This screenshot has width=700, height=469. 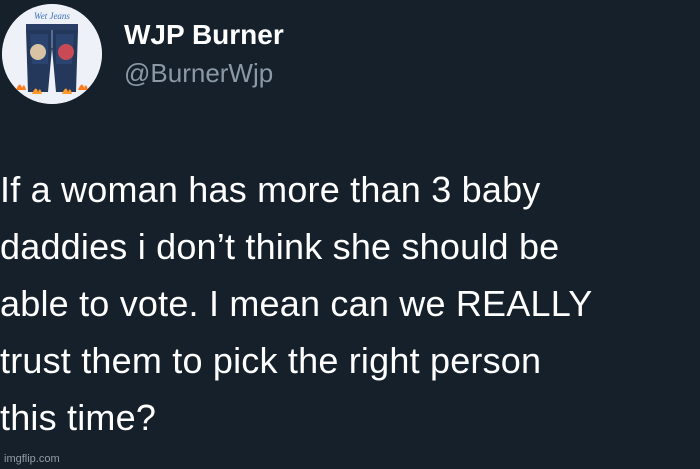 What do you see at coordinates (280, 246) in the screenshot?
I see `tweet-text-line: daddies i don’t think she should be` at bounding box center [280, 246].